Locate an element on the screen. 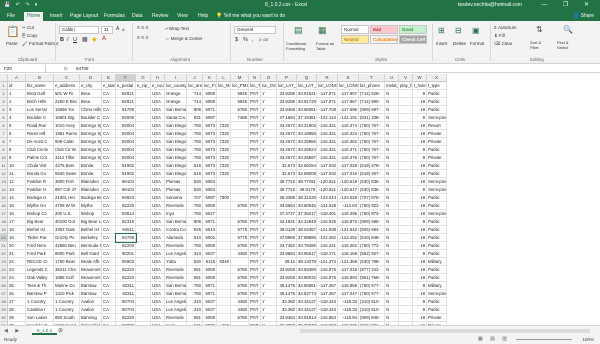  table-cell: (707) 875- is located at coordinates (372, 198).